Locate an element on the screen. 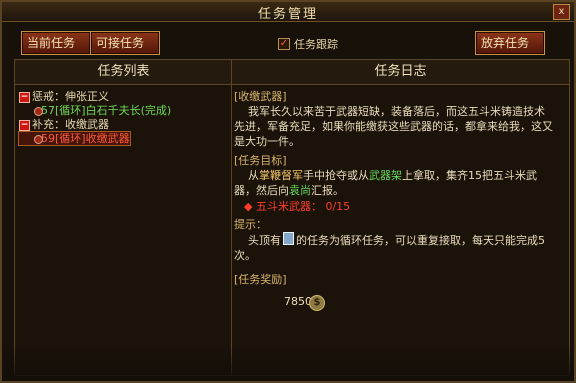  abandon-task-button: 放弃任务 is located at coordinates (510, 43).